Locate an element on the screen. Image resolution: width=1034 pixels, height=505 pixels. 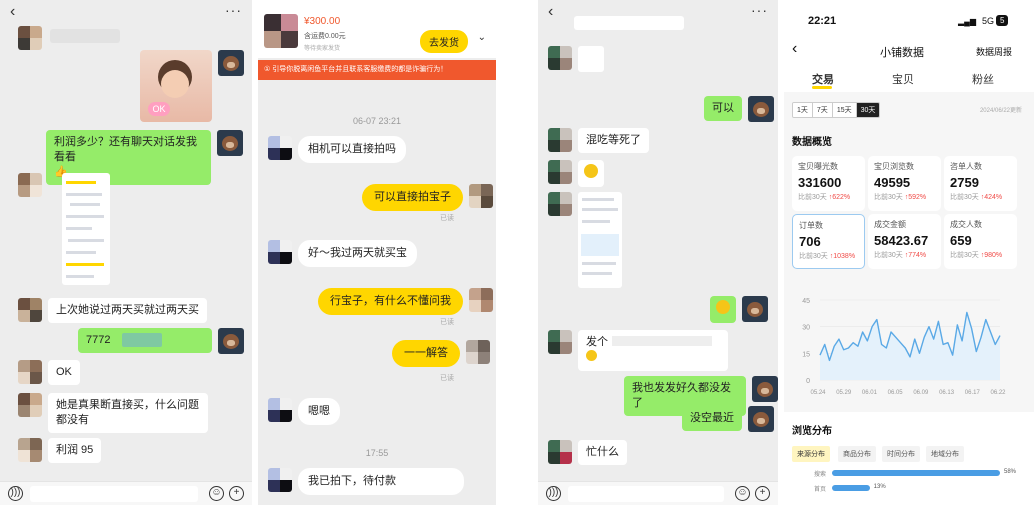
list-item: 她是真果断直接买，什么问题都没有 is located at coordinates (113, 413).